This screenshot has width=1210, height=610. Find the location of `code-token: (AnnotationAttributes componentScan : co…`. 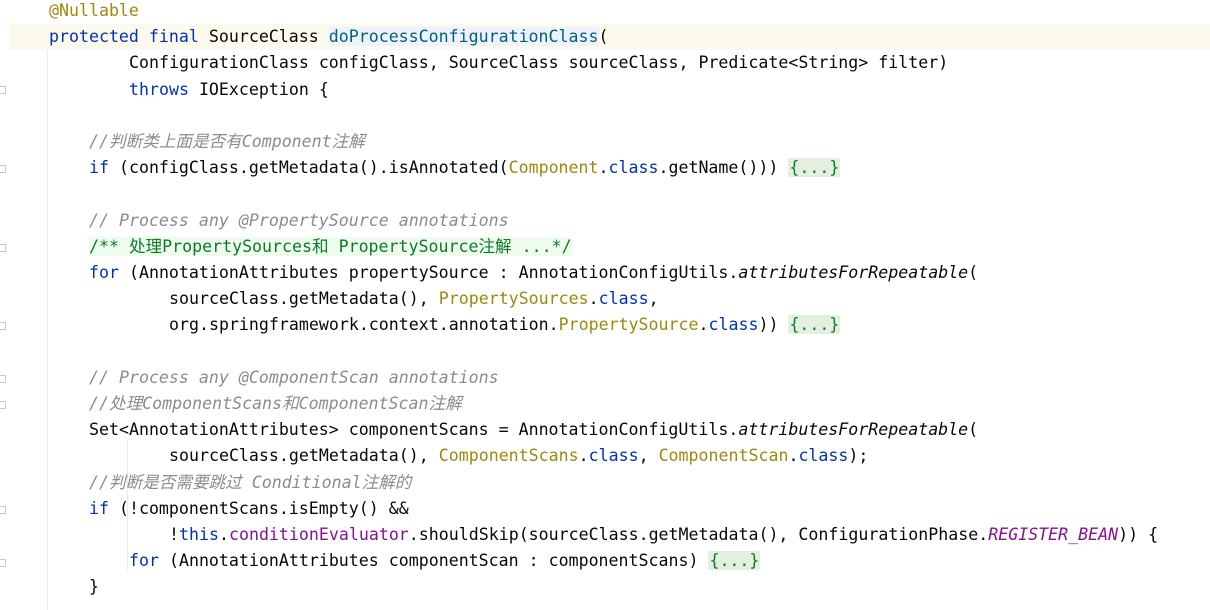

code-token: (AnnotationAttributes componentScan : co… is located at coordinates (433, 561).